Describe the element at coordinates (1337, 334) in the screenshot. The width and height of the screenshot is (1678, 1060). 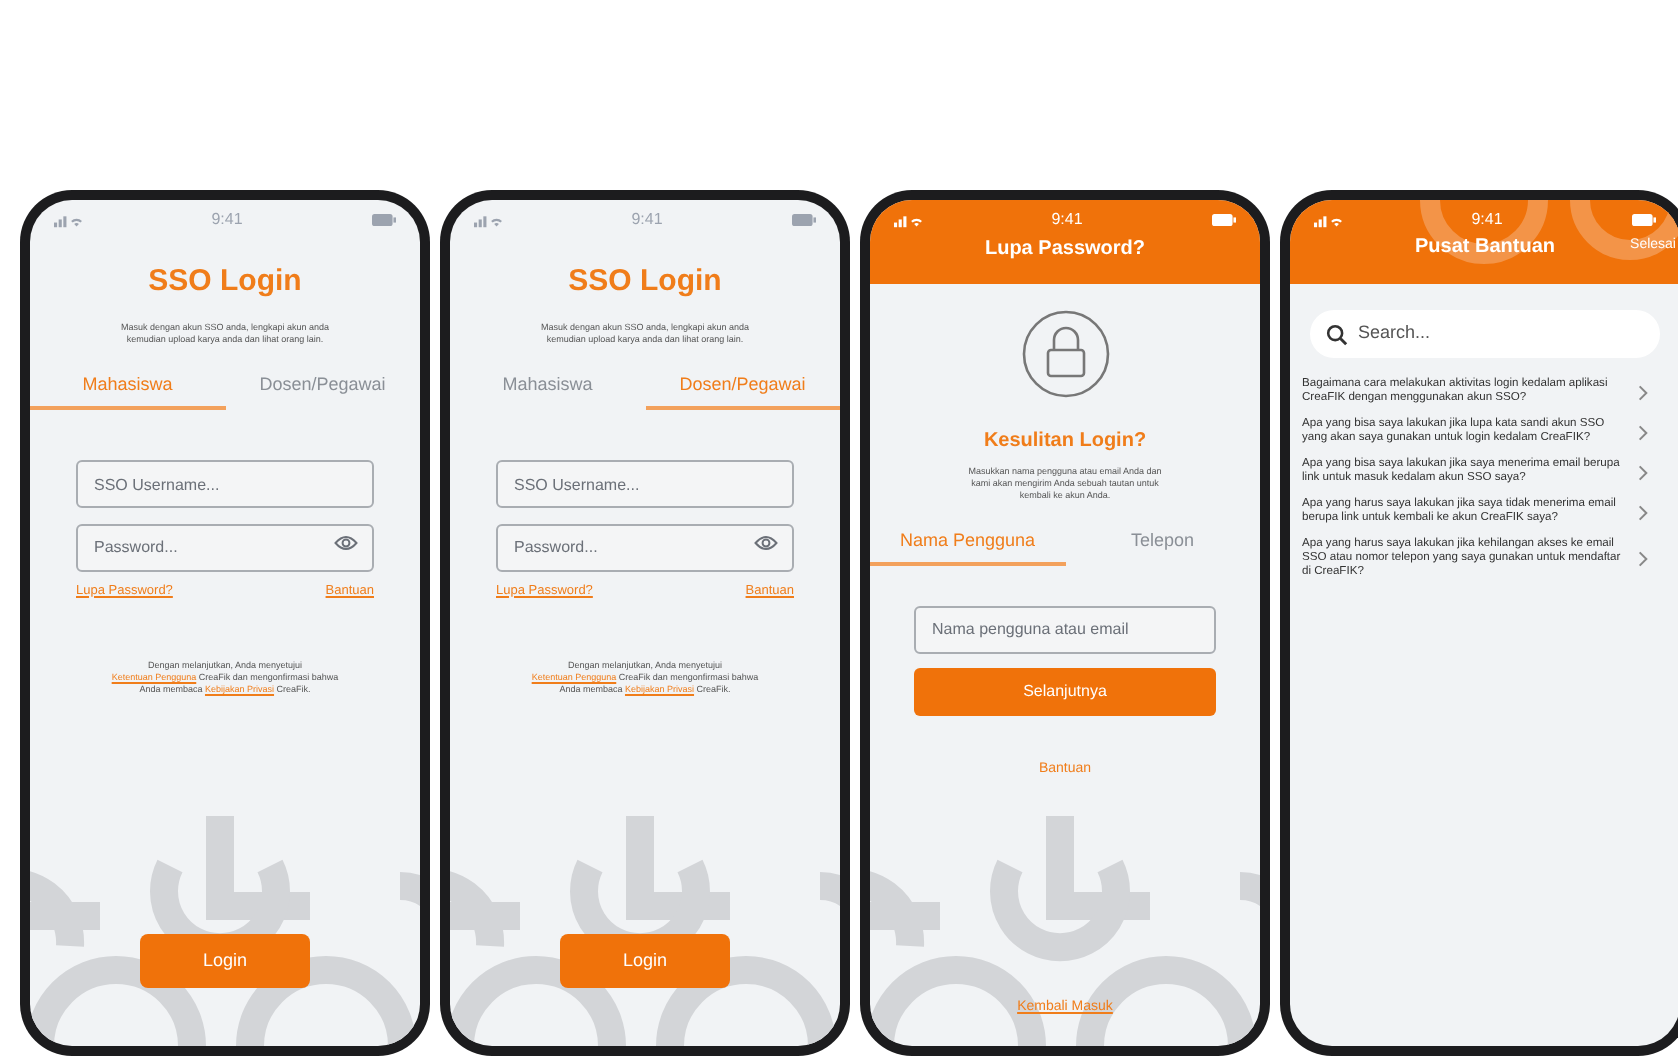
I see `search-icon` at that location.